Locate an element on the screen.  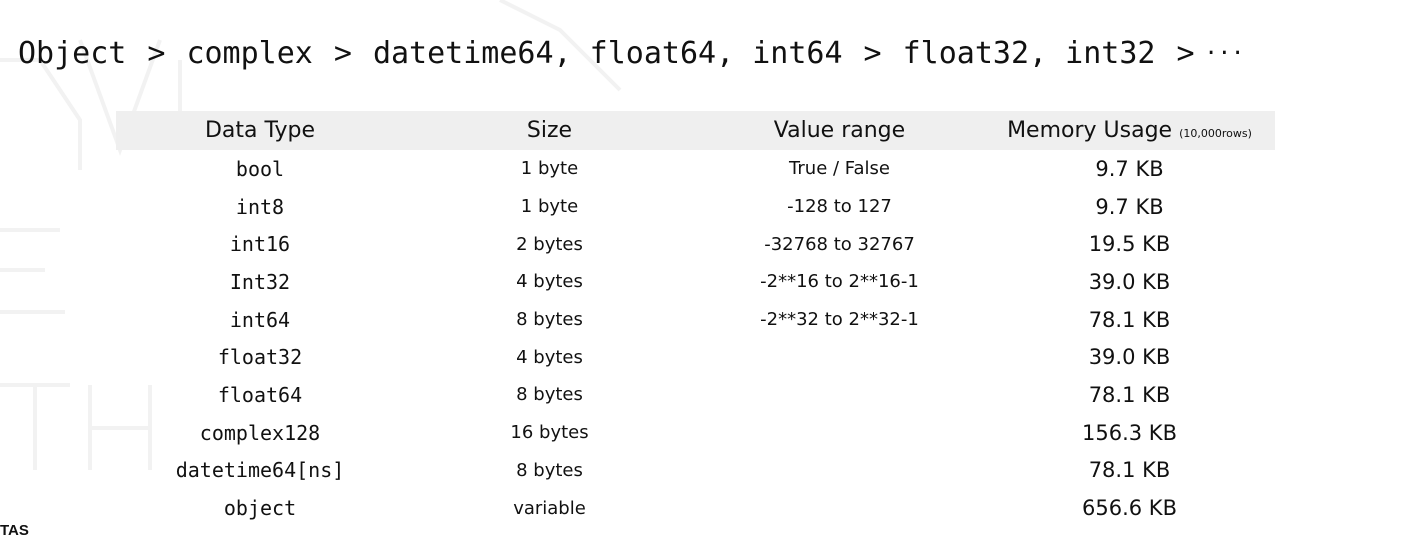
cell-memory-usage: 19.5 KB is located at coordinates (1129, 244).